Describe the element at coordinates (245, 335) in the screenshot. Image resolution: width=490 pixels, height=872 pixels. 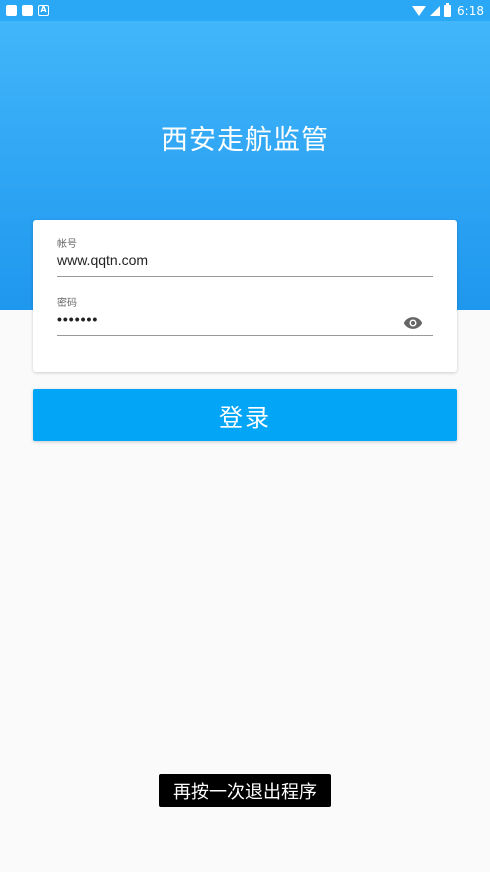
I see `password-underline` at that location.